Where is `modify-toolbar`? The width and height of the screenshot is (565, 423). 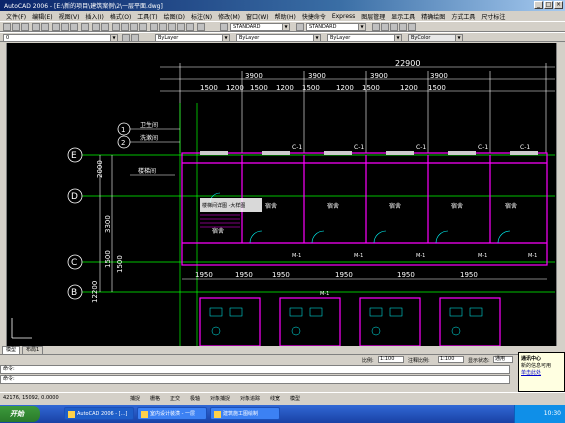 modify-toolbar is located at coordinates (560, 194).